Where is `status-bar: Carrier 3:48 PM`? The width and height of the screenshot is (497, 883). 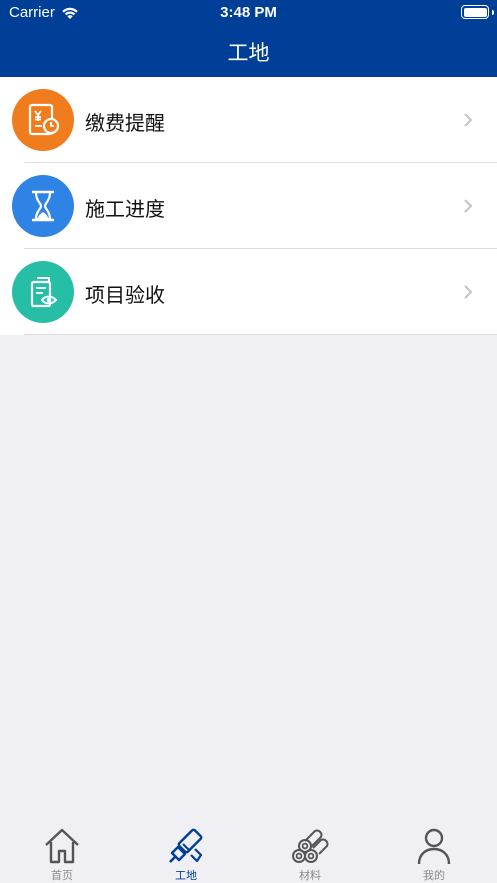 status-bar: Carrier 3:48 PM is located at coordinates (248, 13).